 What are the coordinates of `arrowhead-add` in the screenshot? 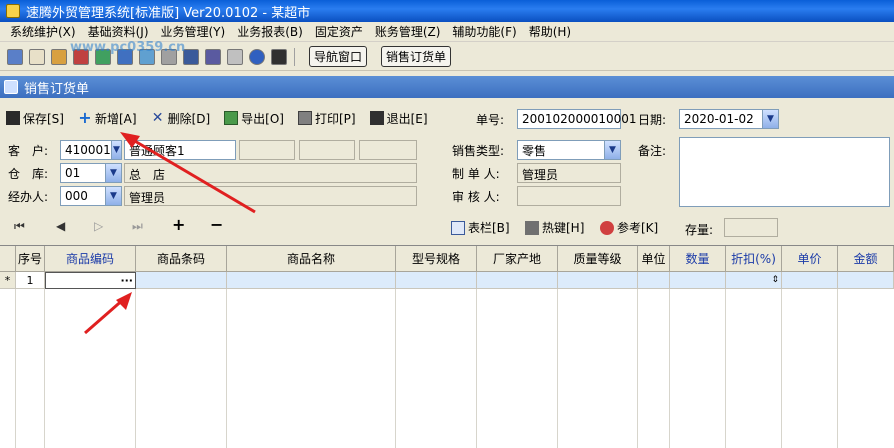 It's located at (130, 140).